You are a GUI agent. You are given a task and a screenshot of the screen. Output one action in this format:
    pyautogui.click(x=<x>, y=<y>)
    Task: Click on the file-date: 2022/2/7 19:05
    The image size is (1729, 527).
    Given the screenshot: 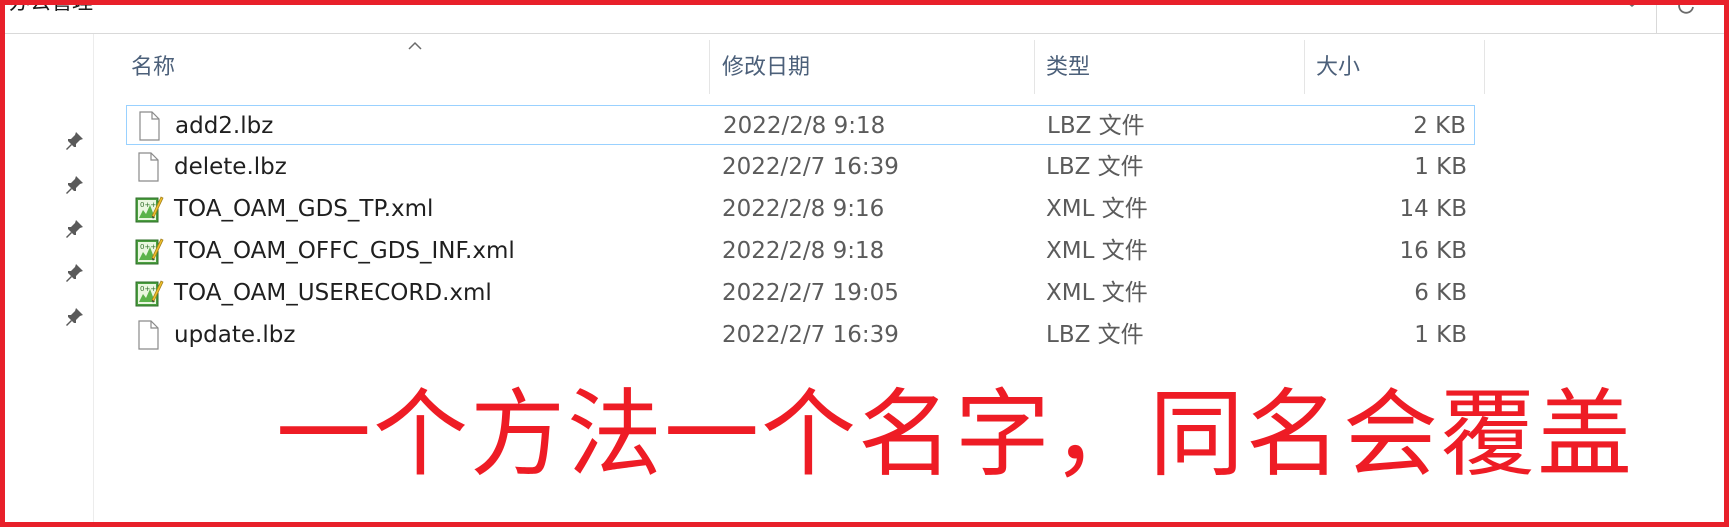 What is the action you would take?
    pyautogui.click(x=810, y=293)
    